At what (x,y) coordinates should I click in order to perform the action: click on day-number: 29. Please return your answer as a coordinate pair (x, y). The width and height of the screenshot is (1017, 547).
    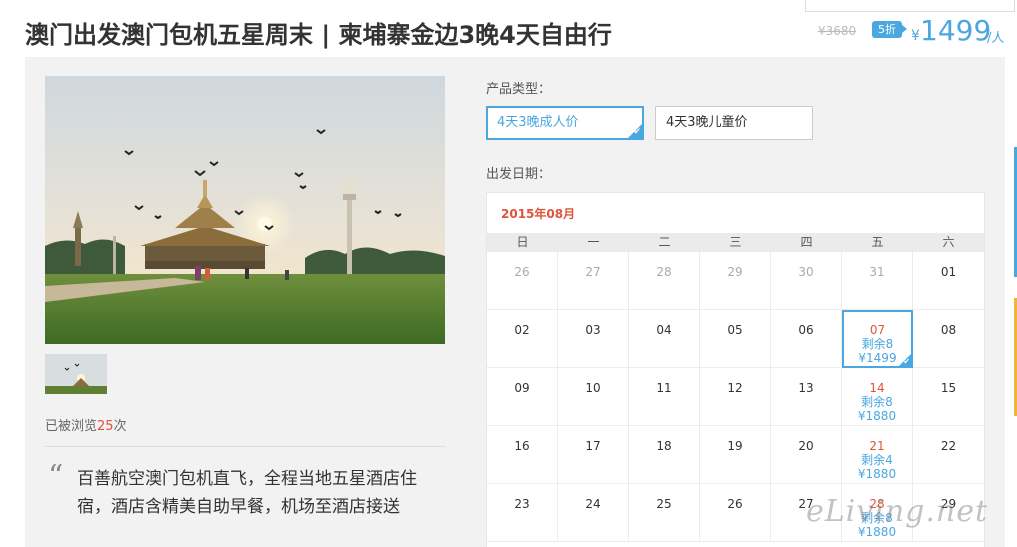
    Looking at the image, I should click on (735, 272).